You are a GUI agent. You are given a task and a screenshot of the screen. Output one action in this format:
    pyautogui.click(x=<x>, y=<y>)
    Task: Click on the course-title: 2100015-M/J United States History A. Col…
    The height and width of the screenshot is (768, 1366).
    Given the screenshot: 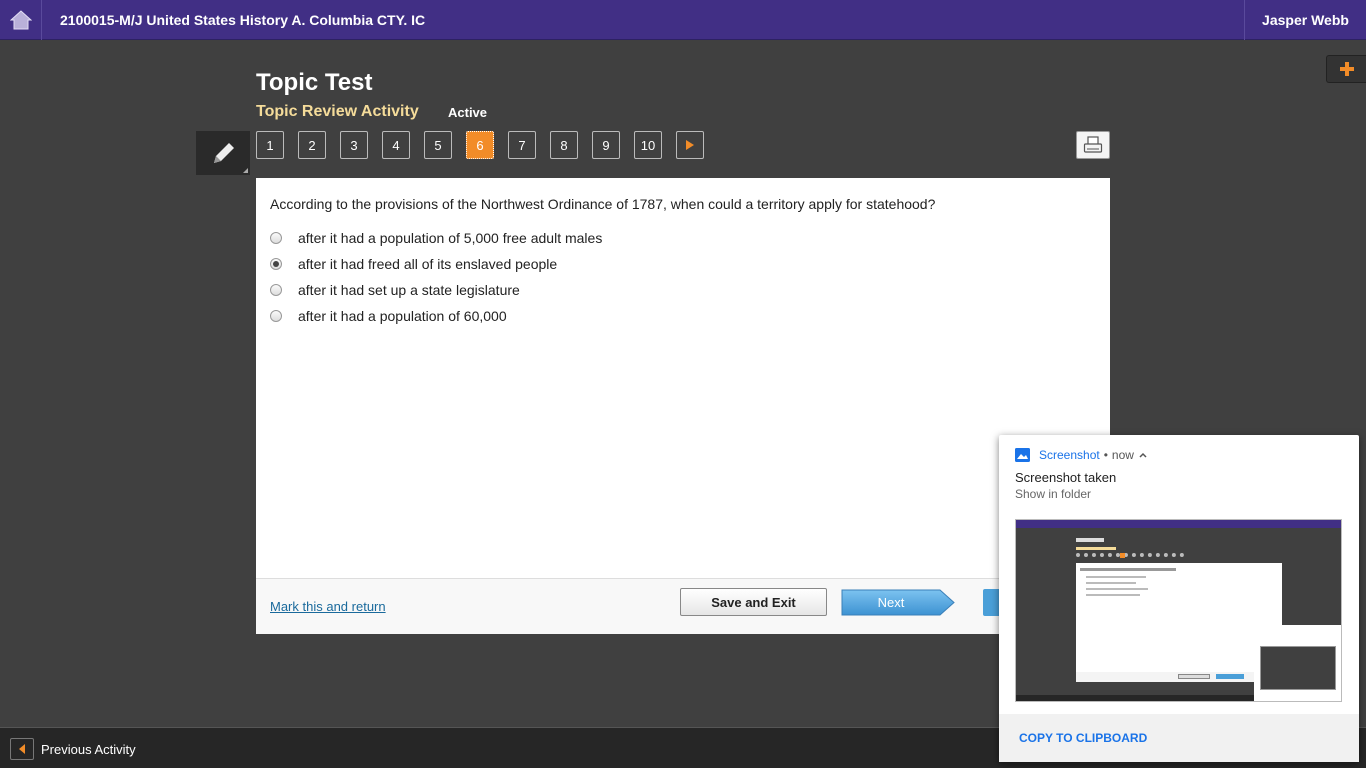 What is the action you would take?
    pyautogui.click(x=243, y=20)
    